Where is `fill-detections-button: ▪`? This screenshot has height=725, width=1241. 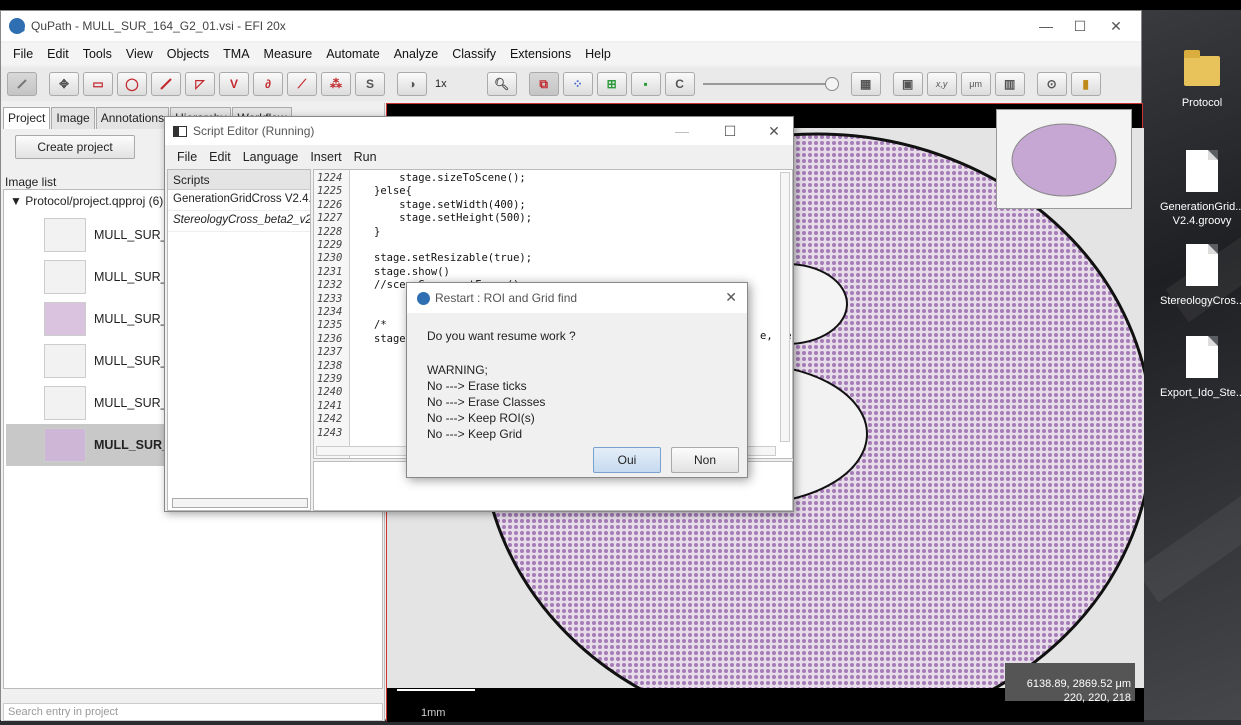 fill-detections-button: ▪ is located at coordinates (645, 84).